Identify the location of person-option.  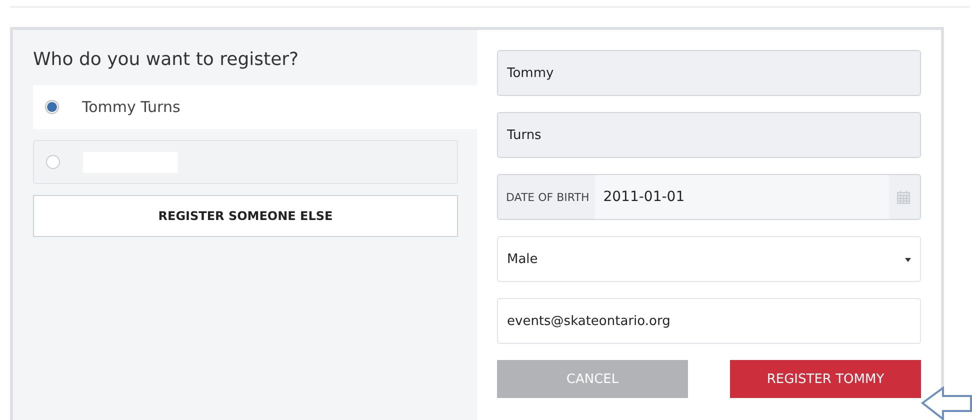
(245, 162).